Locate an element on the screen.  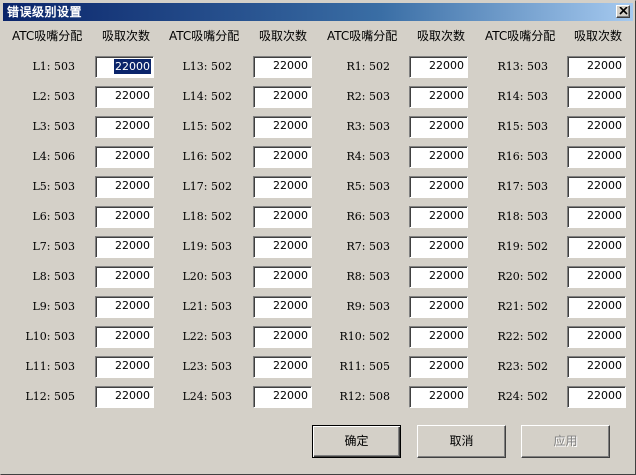
nozzle-label-l9: L9: 503 is located at coordinates (53, 306).